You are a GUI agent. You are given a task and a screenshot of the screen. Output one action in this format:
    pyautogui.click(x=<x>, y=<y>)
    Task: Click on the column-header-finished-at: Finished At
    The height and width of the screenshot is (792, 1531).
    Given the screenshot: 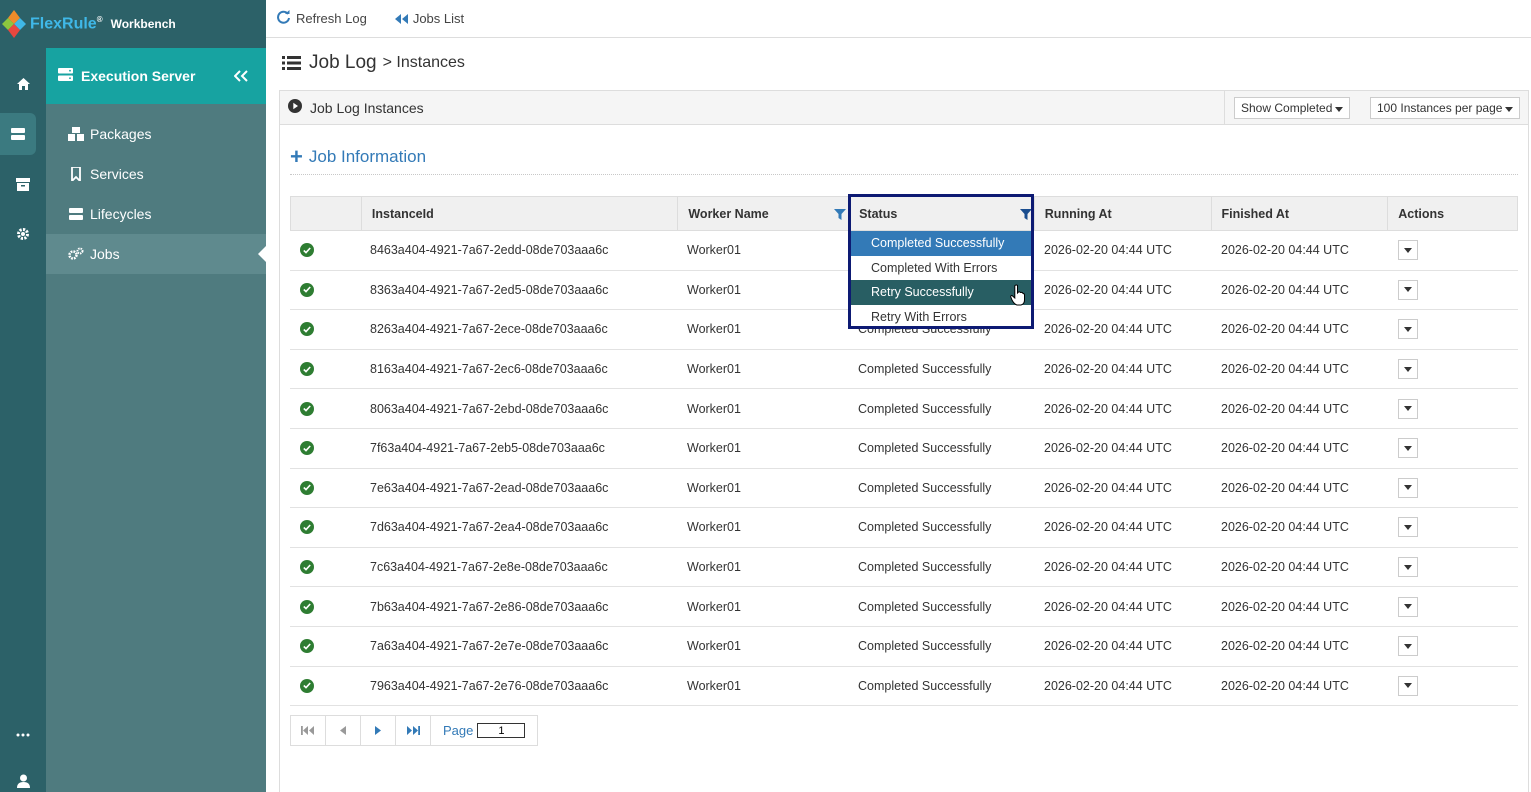 What is the action you would take?
    pyautogui.click(x=1300, y=213)
    